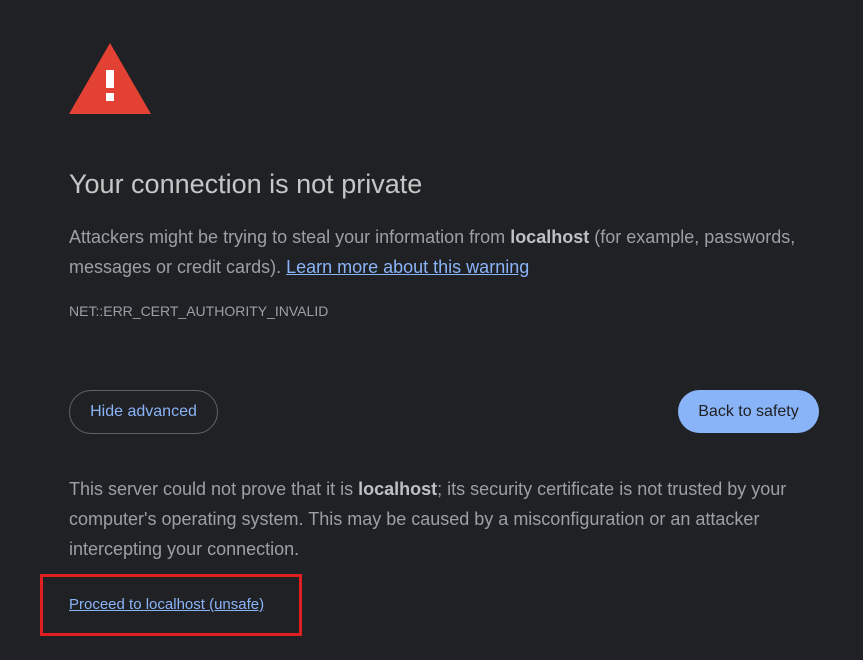 Image resolution: width=863 pixels, height=660 pixels. Describe the element at coordinates (214, 489) in the screenshot. I see `details-text: This server could not prove that it is` at that location.